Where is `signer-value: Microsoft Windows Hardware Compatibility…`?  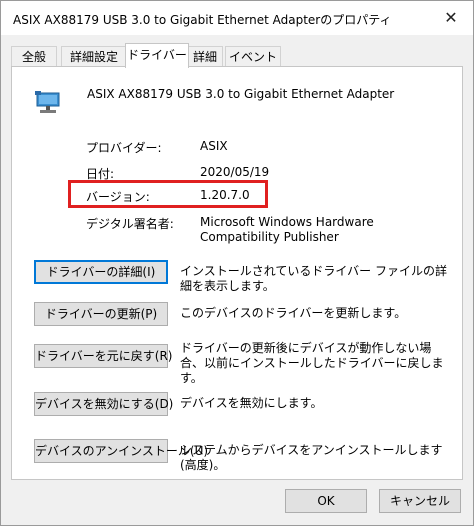 signer-value: Microsoft Windows Hardware Compatibility… is located at coordinates (287, 229).